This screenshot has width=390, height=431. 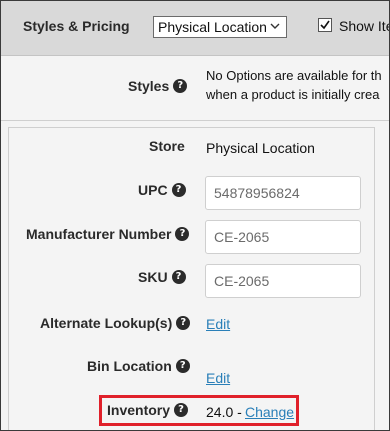 What do you see at coordinates (76, 26) in the screenshot?
I see `section-title: Styles & Pricing` at bounding box center [76, 26].